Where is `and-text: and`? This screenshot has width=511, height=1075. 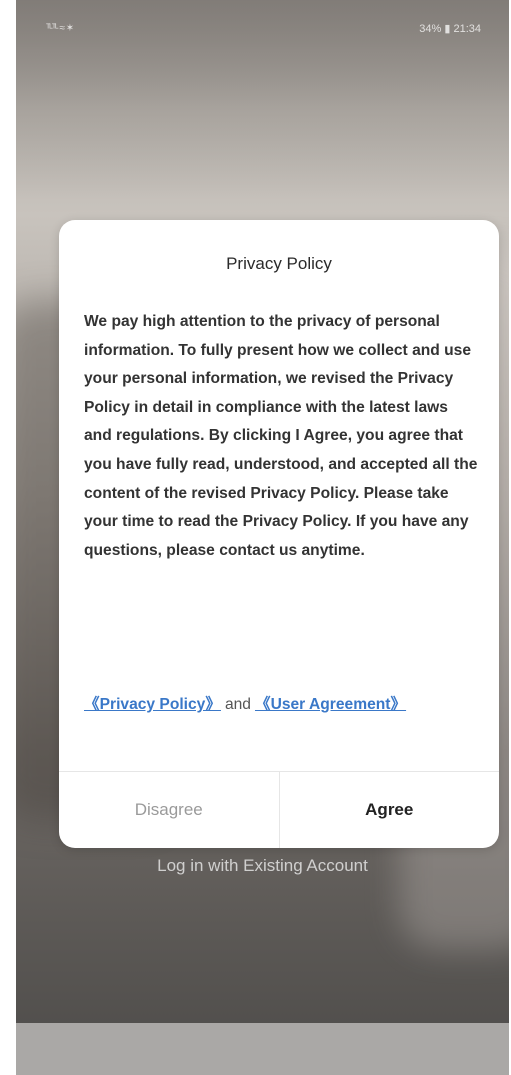
and-text: and is located at coordinates (237, 704).